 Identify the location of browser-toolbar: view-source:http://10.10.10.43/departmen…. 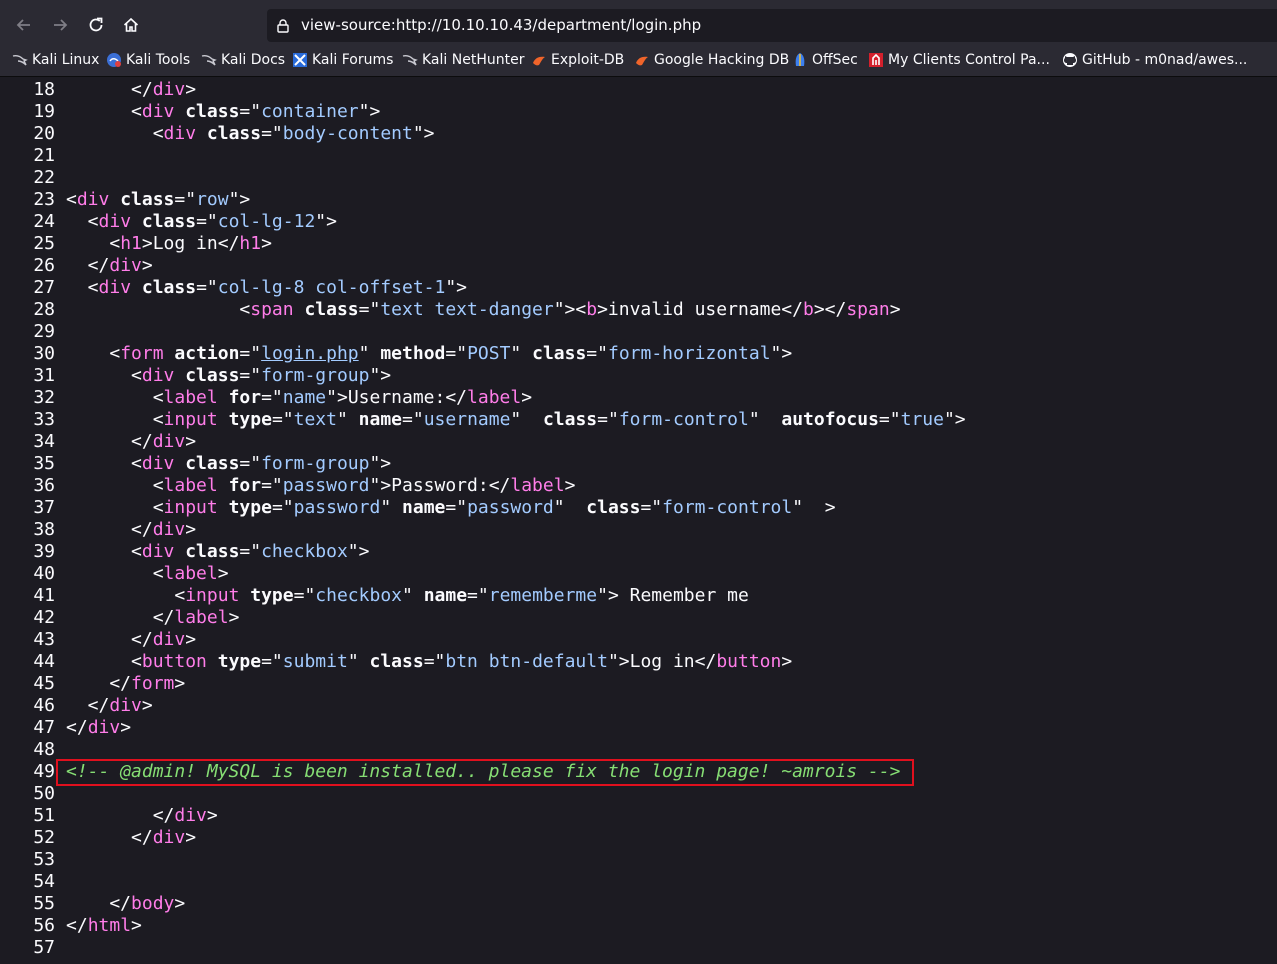
(638, 25).